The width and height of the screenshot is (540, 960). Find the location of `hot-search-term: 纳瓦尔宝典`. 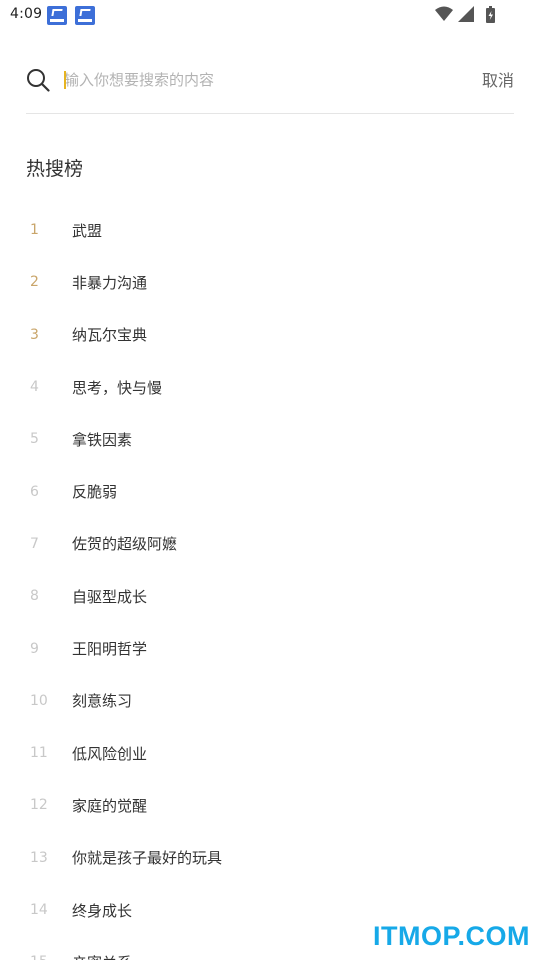

hot-search-term: 纳瓦尔宝典 is located at coordinates (110, 335).